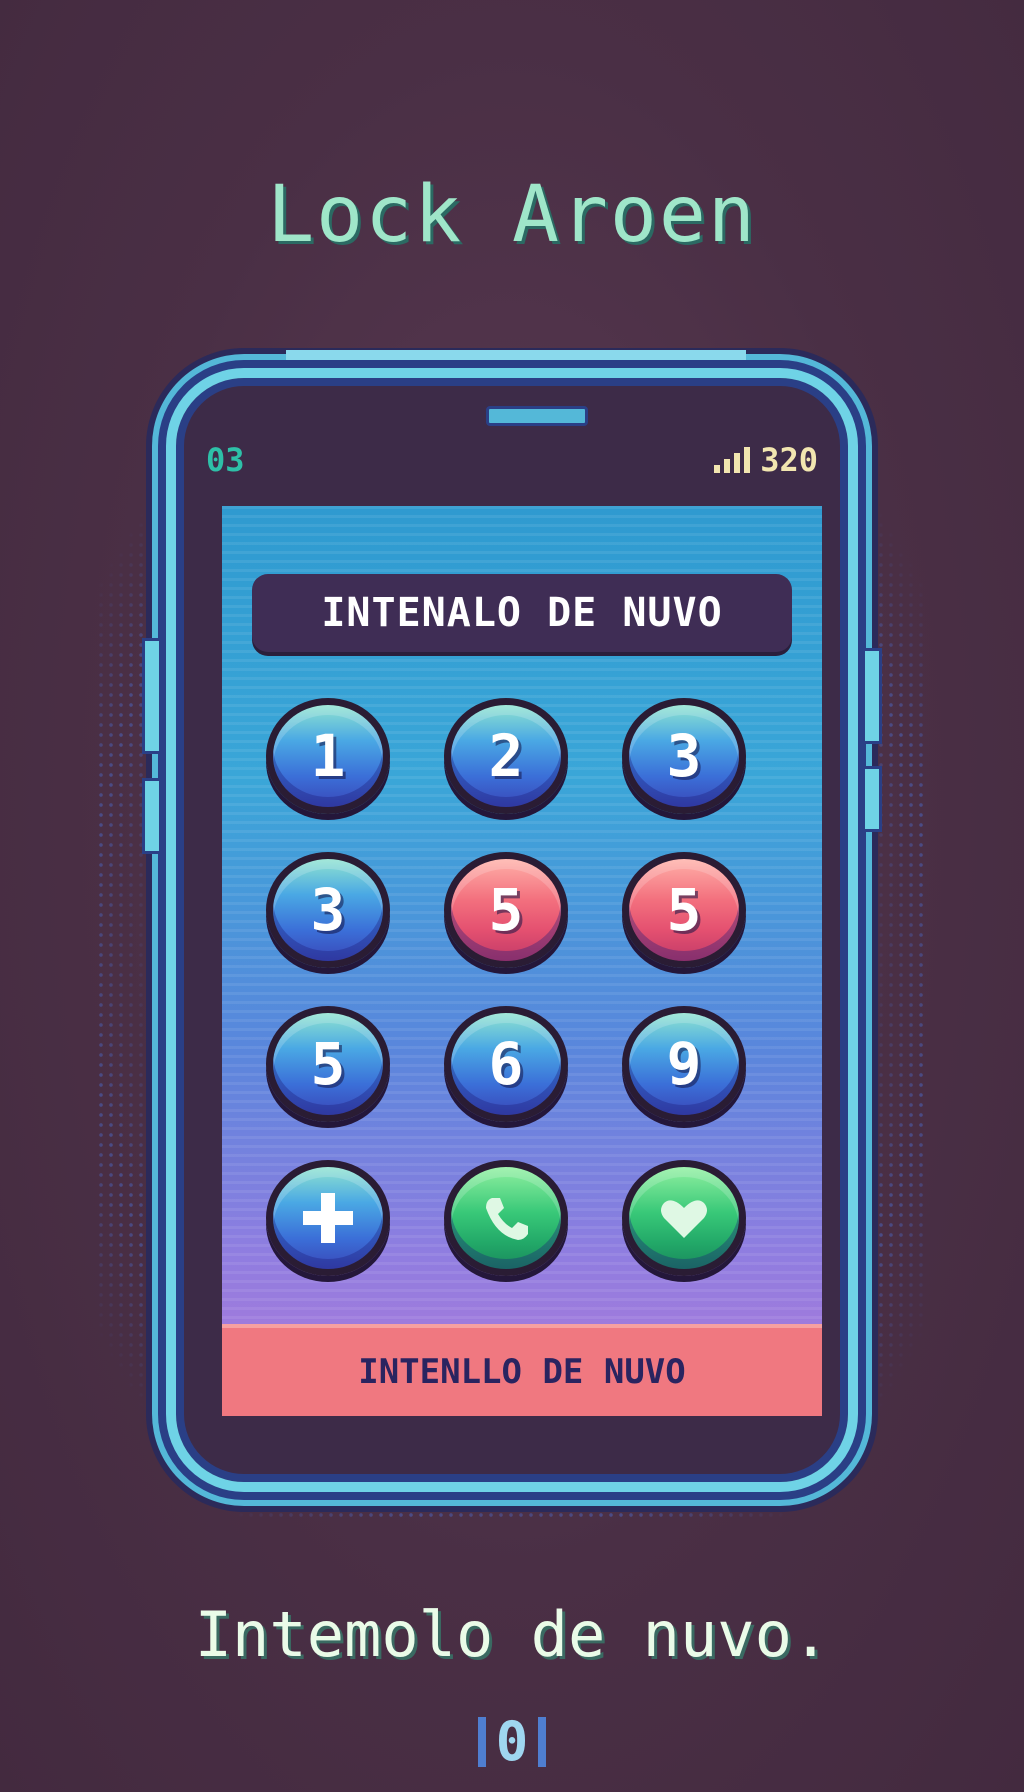 This screenshot has height=1792, width=1024. Describe the element at coordinates (516, 355) in the screenshot. I see `phone-top-edge` at that location.